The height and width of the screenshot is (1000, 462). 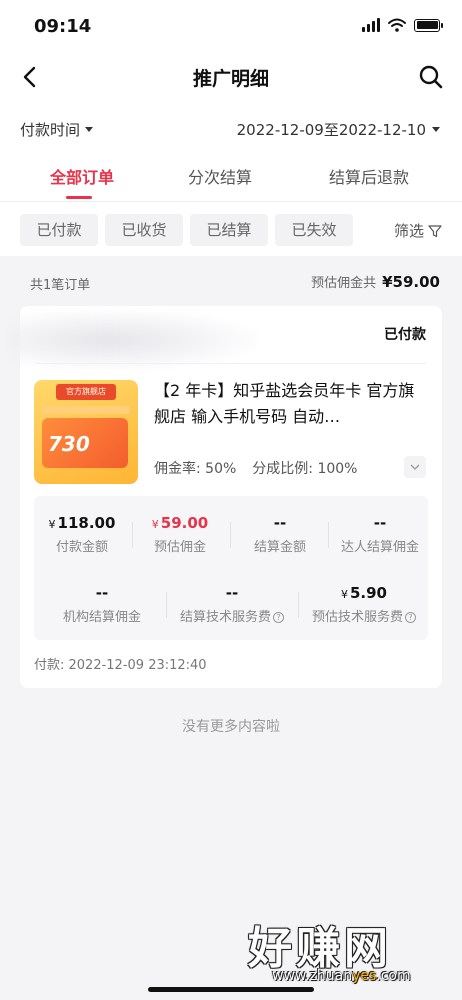 I want to click on tab-all-orders: 全部订单, so click(x=82, y=176).